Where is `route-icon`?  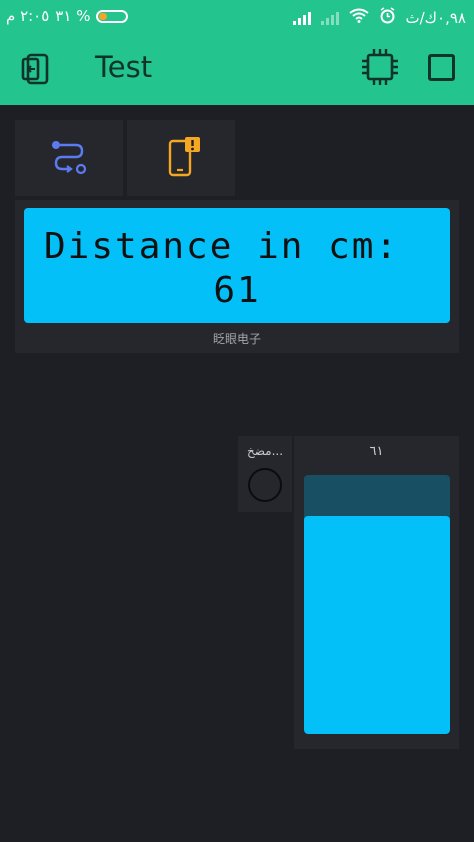
route-icon is located at coordinates (69, 158).